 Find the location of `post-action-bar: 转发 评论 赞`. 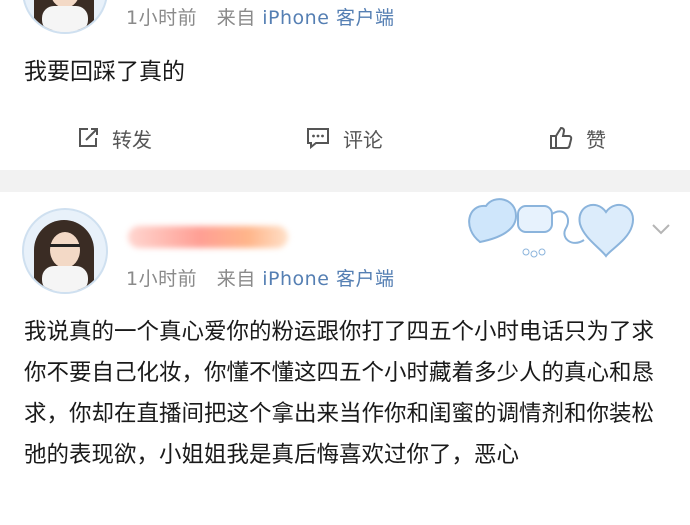

post-action-bar: 转发 评论 赞 is located at coordinates (345, 138).